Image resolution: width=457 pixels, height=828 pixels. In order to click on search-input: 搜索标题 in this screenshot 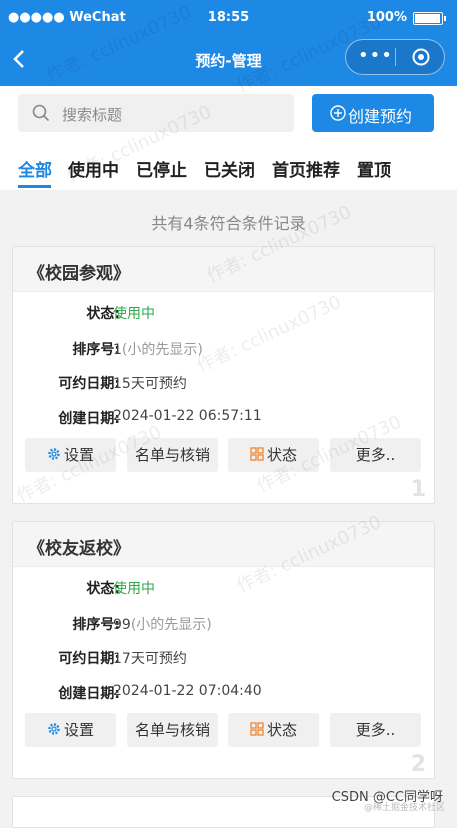, I will do `click(156, 113)`.